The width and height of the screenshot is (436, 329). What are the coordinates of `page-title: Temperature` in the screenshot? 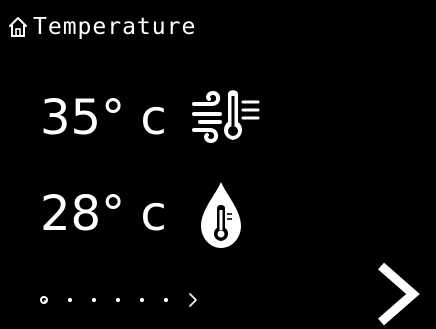 It's located at (115, 27).